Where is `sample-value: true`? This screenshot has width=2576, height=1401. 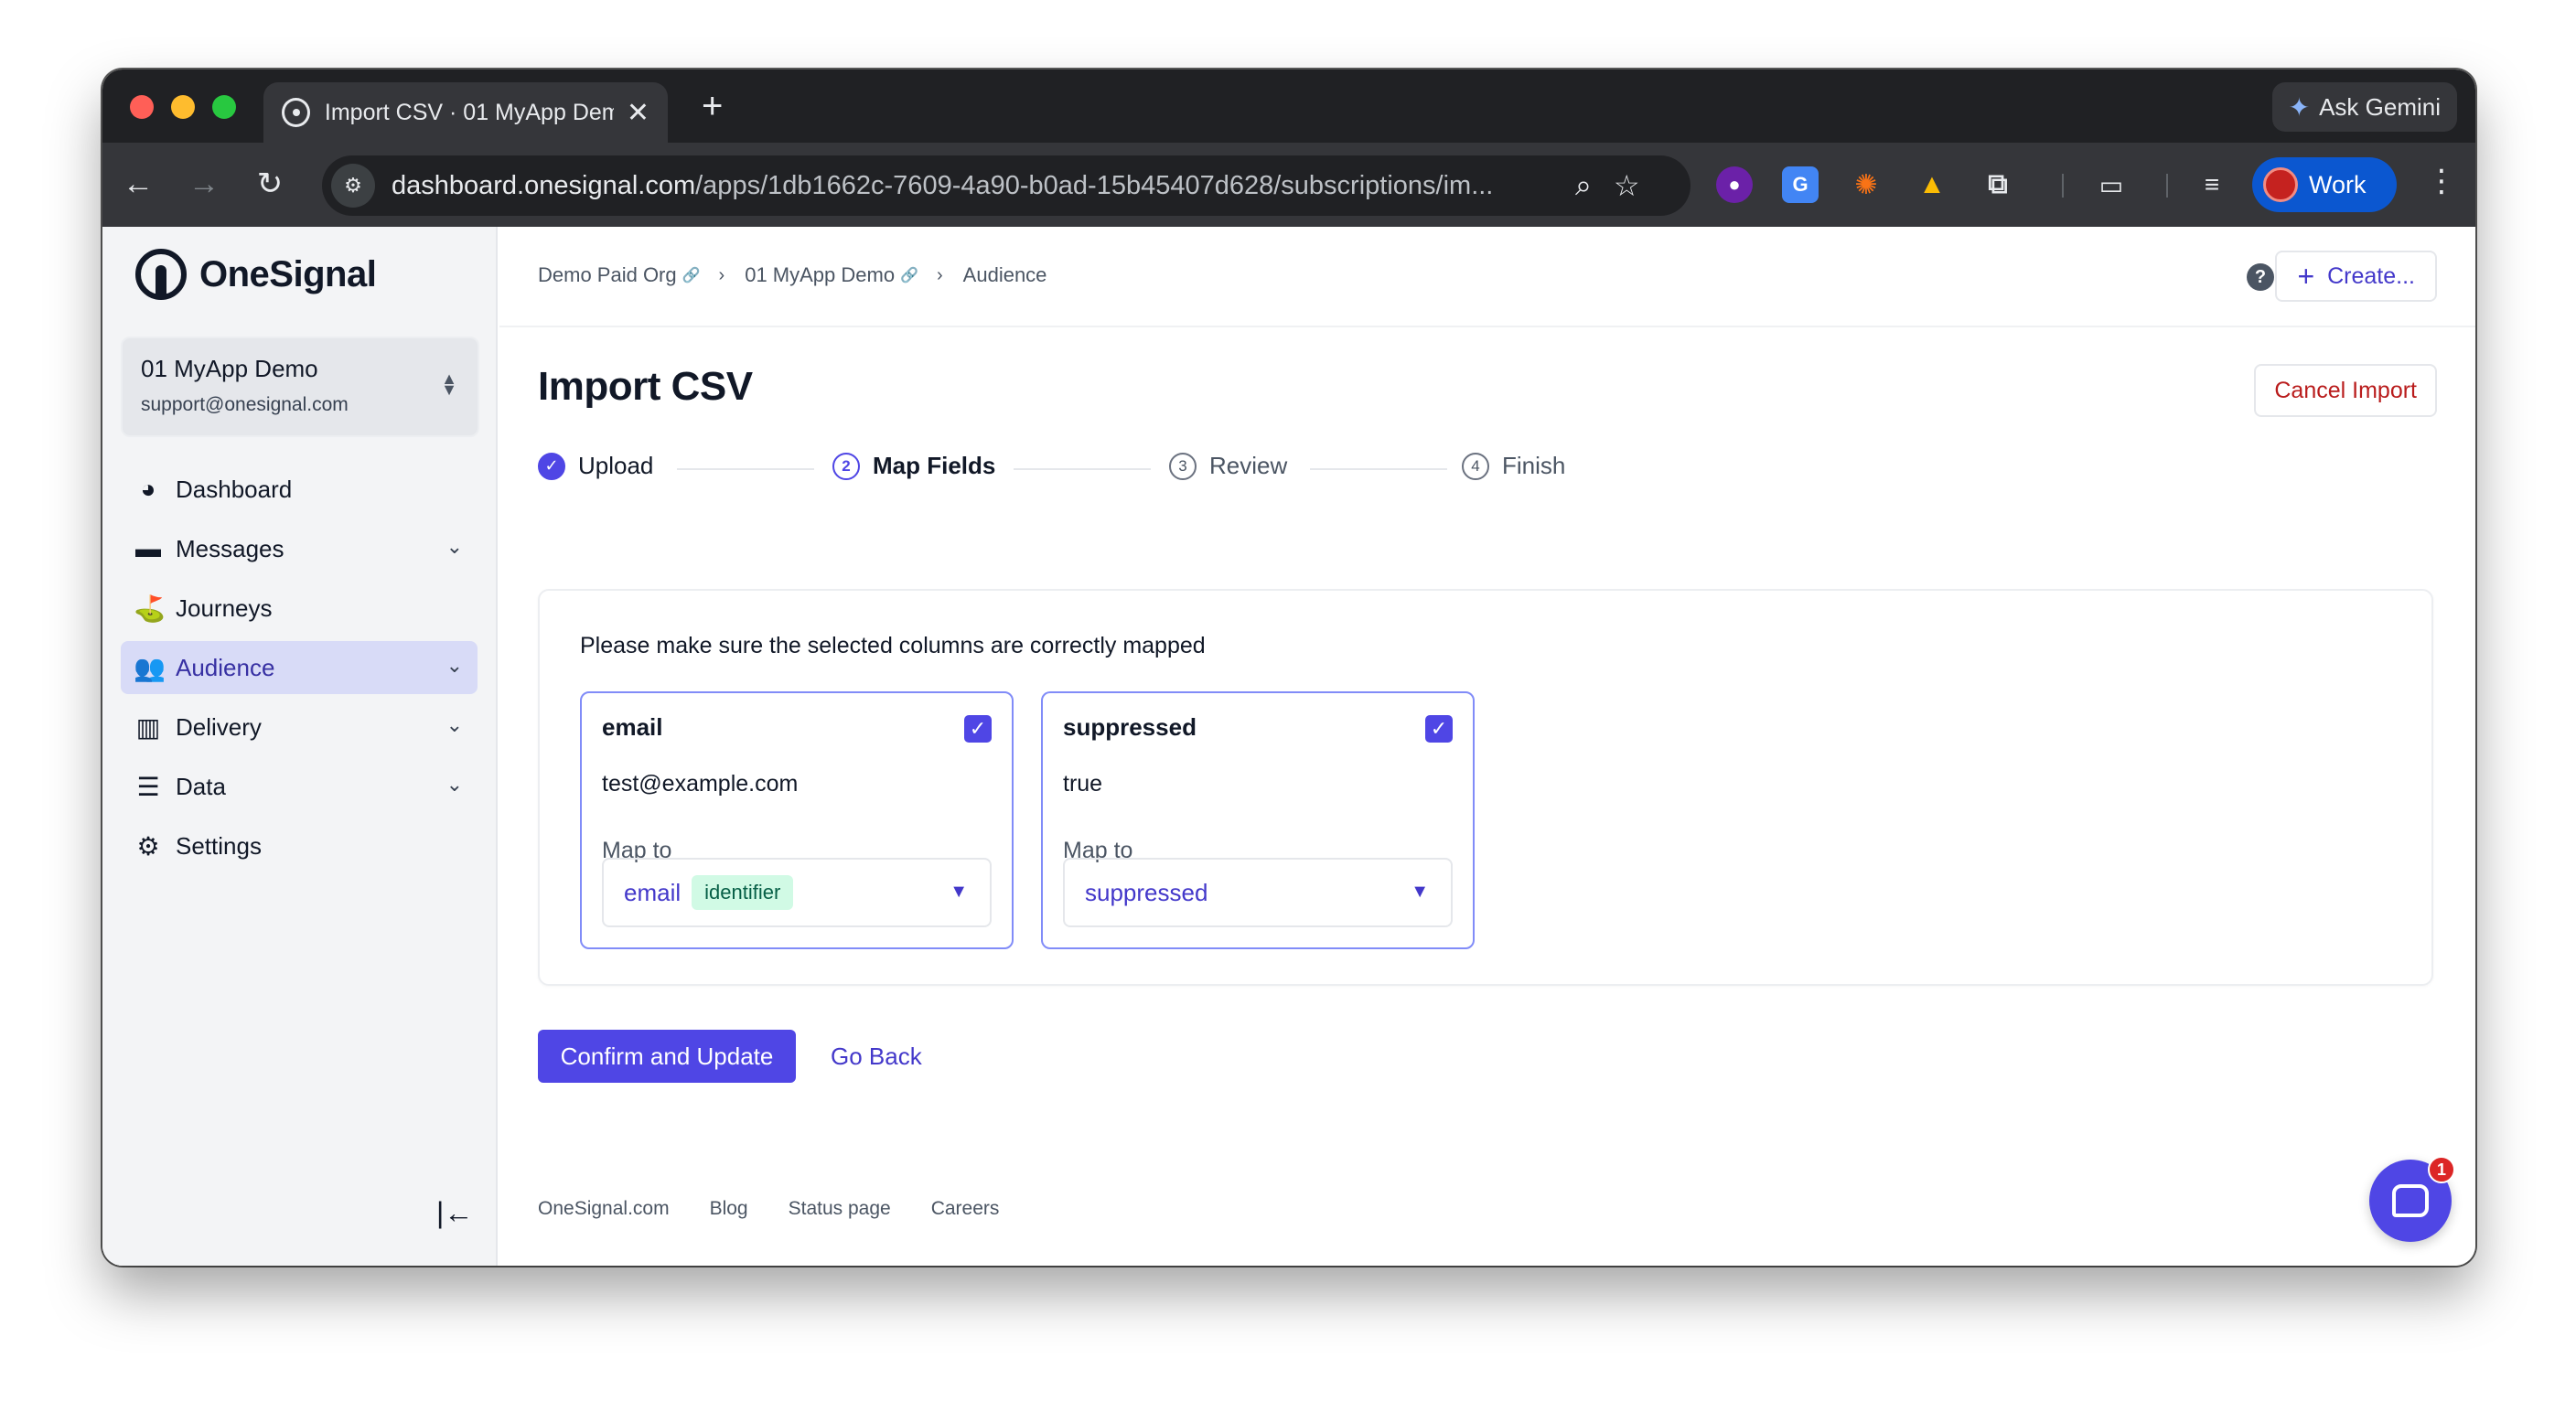
sample-value: true is located at coordinates (1083, 784).